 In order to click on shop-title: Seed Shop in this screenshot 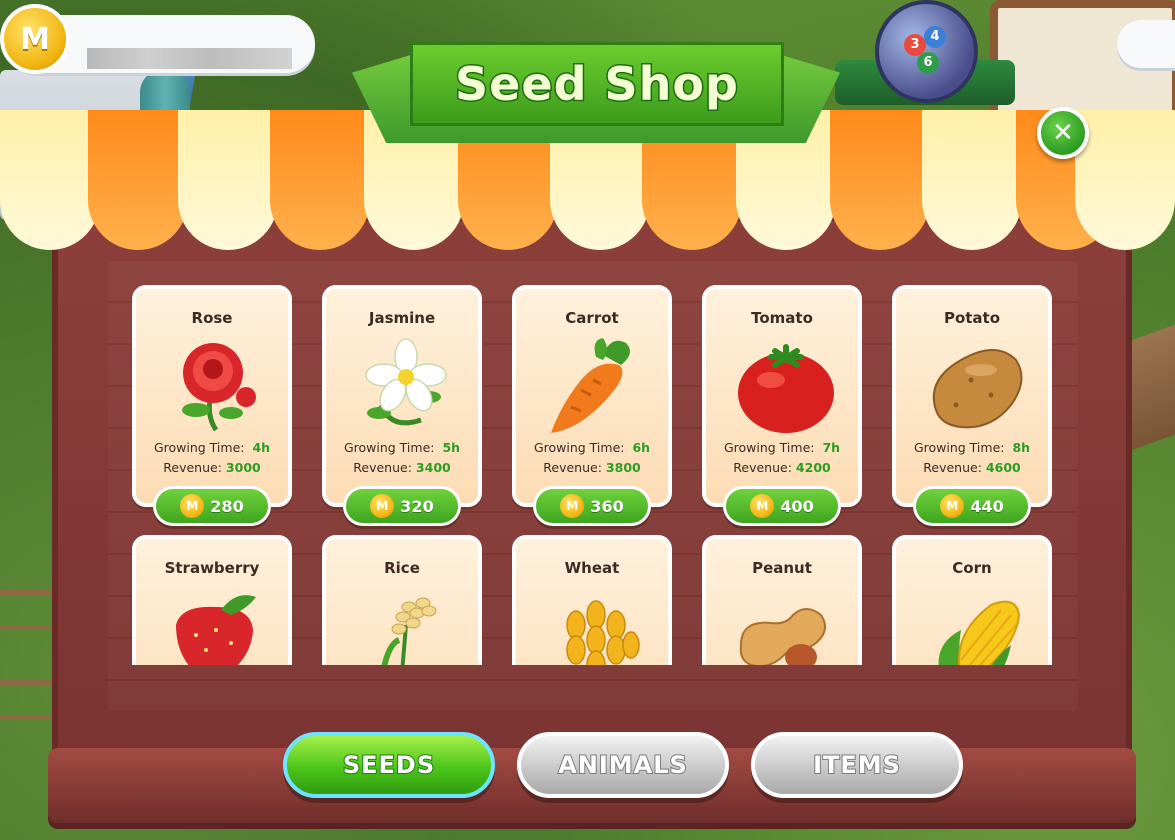, I will do `click(597, 84)`.